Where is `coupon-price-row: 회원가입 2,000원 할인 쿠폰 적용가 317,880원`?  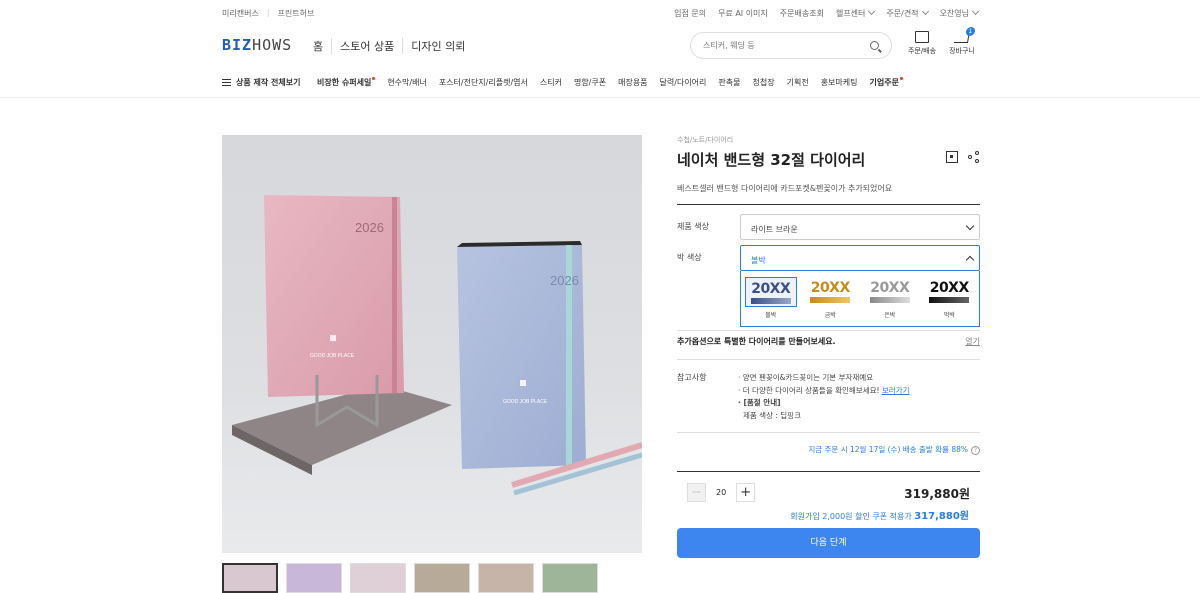 coupon-price-row: 회원가입 2,000원 할인 쿠폰 적용가 317,880원 is located at coordinates (879, 514).